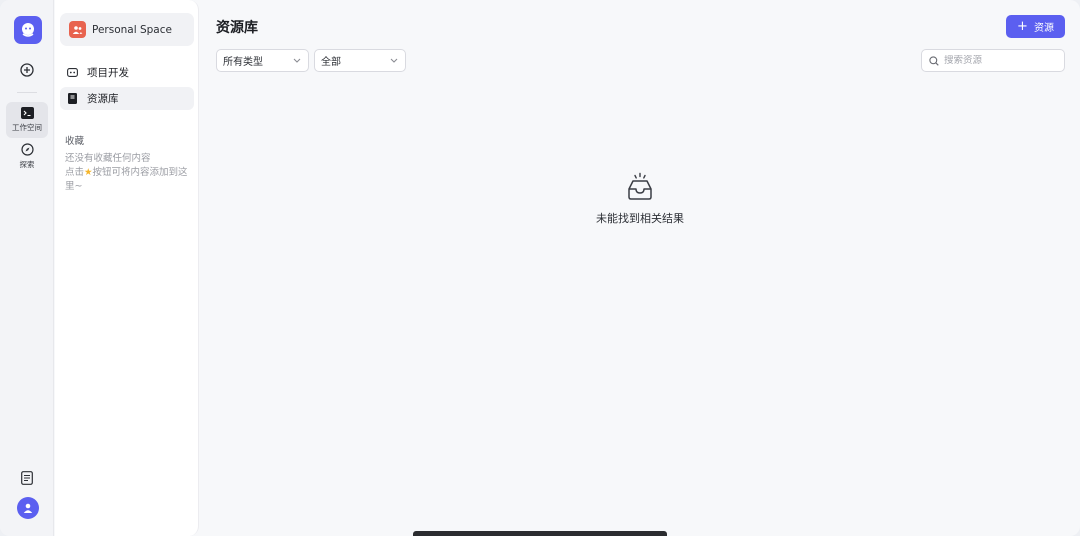  I want to click on rail-item-explore: 探索, so click(27, 156).